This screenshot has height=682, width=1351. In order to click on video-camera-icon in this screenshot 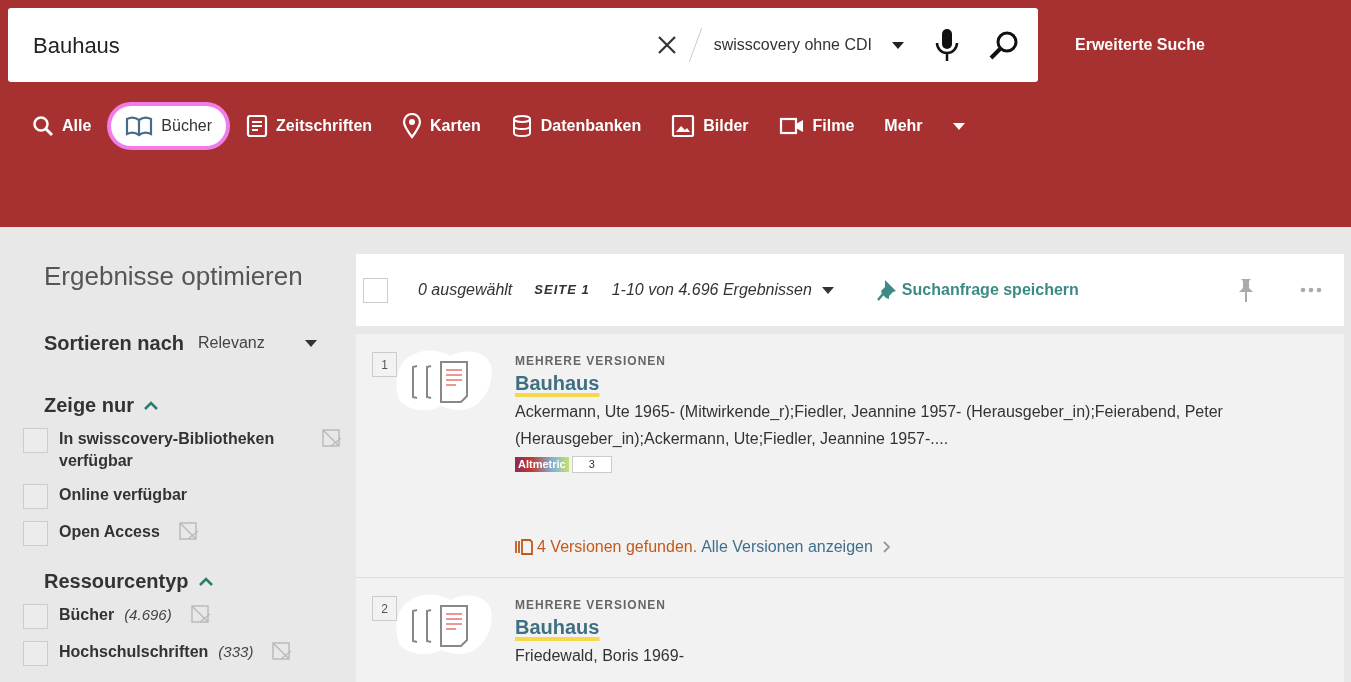, I will do `click(791, 126)`.